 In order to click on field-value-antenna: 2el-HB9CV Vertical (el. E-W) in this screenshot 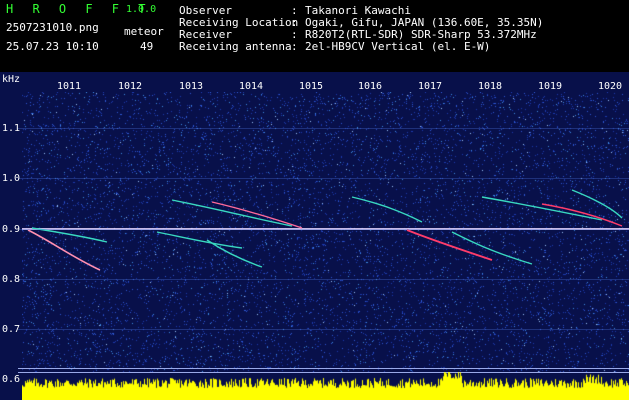, I will do `click(398, 46)`.